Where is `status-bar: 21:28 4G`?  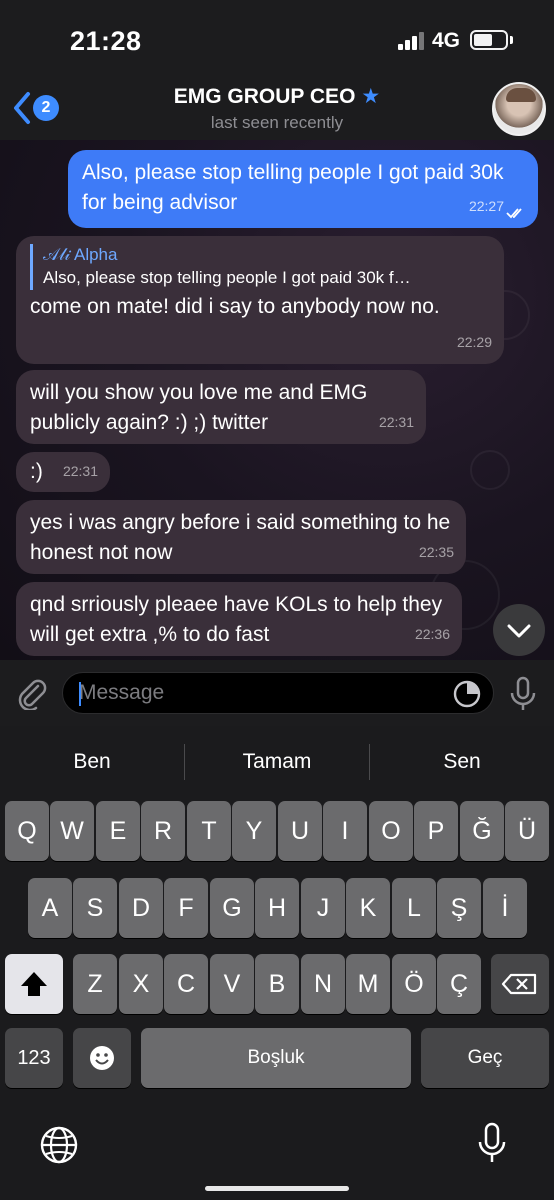
status-bar: 21:28 4G is located at coordinates (277, 39).